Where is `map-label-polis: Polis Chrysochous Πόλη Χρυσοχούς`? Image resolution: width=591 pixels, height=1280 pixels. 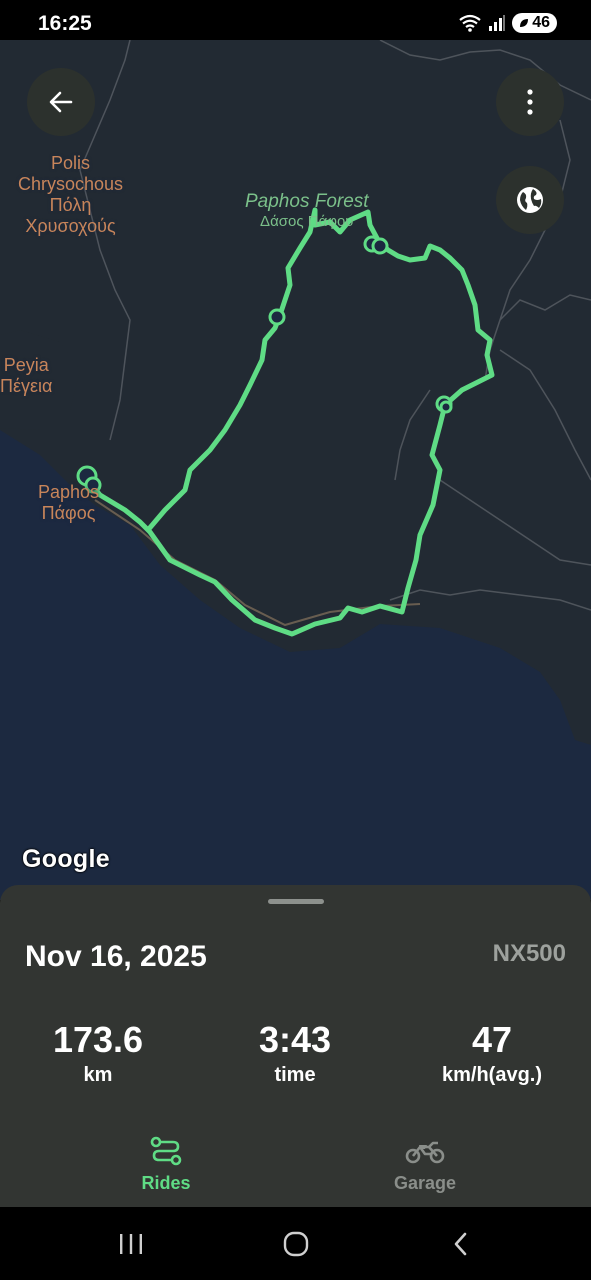
map-label-polis: Polis Chrysochous Πόλη Χρυσοχούς is located at coordinates (70, 195).